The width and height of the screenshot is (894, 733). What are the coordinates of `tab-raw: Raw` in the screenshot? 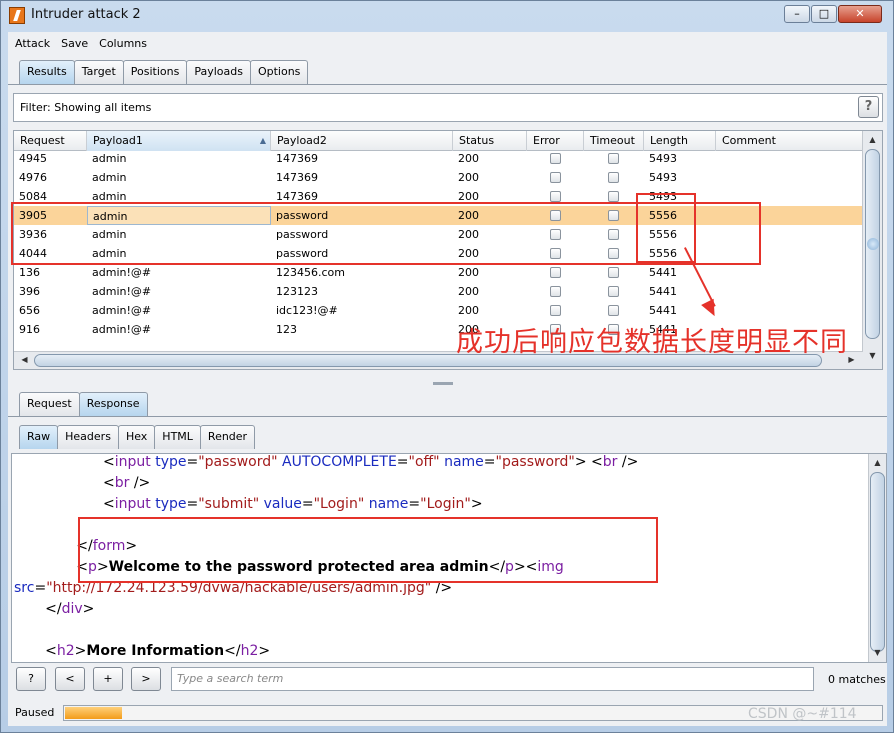 It's located at (39, 437).